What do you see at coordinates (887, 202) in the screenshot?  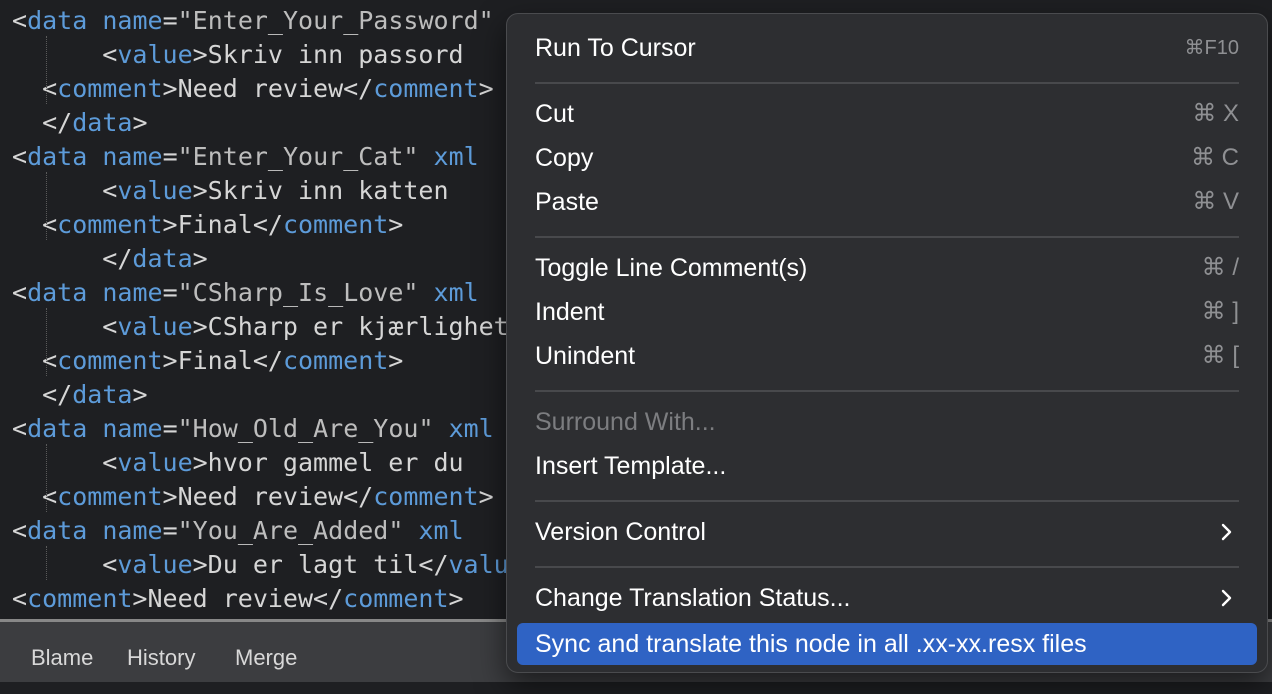 I see `menu-item-paste: Paste ⌘ V` at bounding box center [887, 202].